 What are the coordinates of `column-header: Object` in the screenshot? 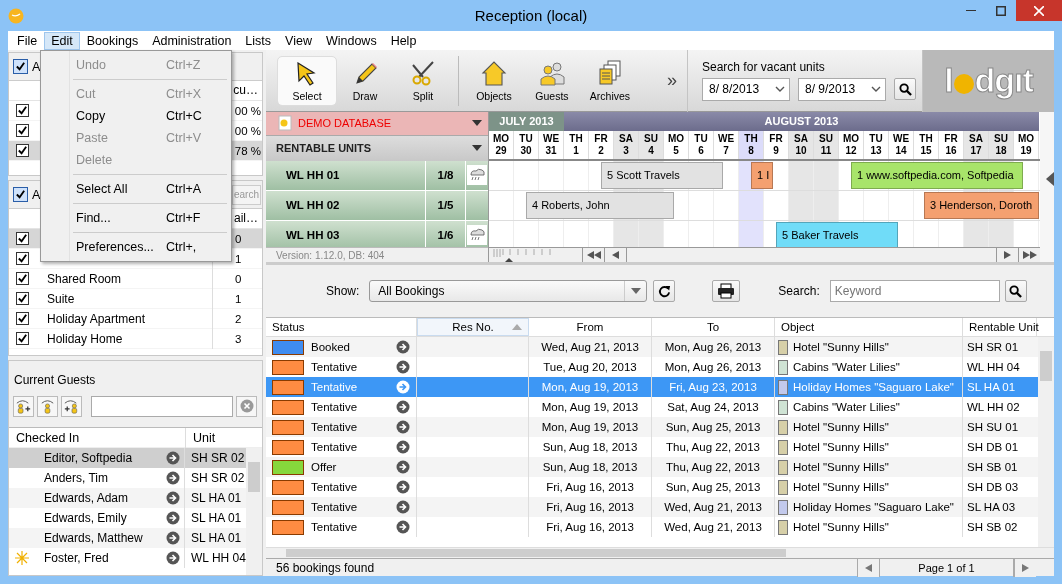 It's located at (869, 327).